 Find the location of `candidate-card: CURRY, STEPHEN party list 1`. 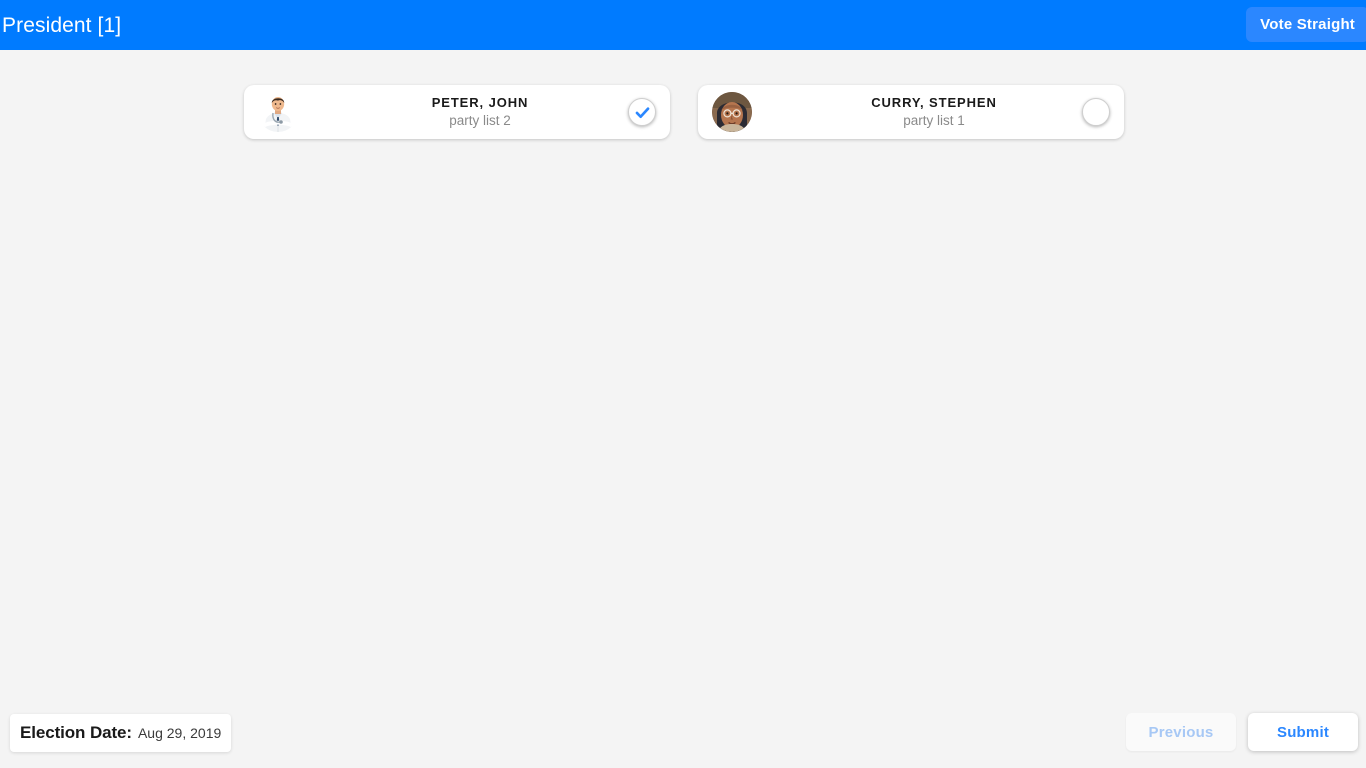

candidate-card: CURRY, STEPHEN party list 1 is located at coordinates (911, 112).